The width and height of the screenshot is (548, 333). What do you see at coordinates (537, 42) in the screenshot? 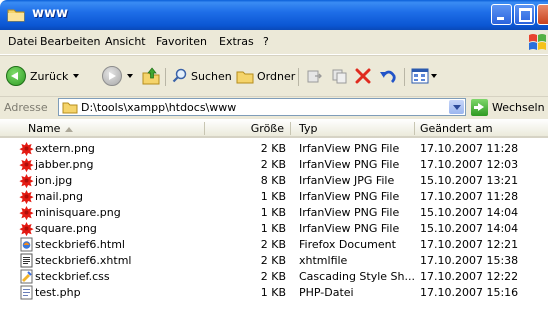
I see `windows-logo-icon` at bounding box center [537, 42].